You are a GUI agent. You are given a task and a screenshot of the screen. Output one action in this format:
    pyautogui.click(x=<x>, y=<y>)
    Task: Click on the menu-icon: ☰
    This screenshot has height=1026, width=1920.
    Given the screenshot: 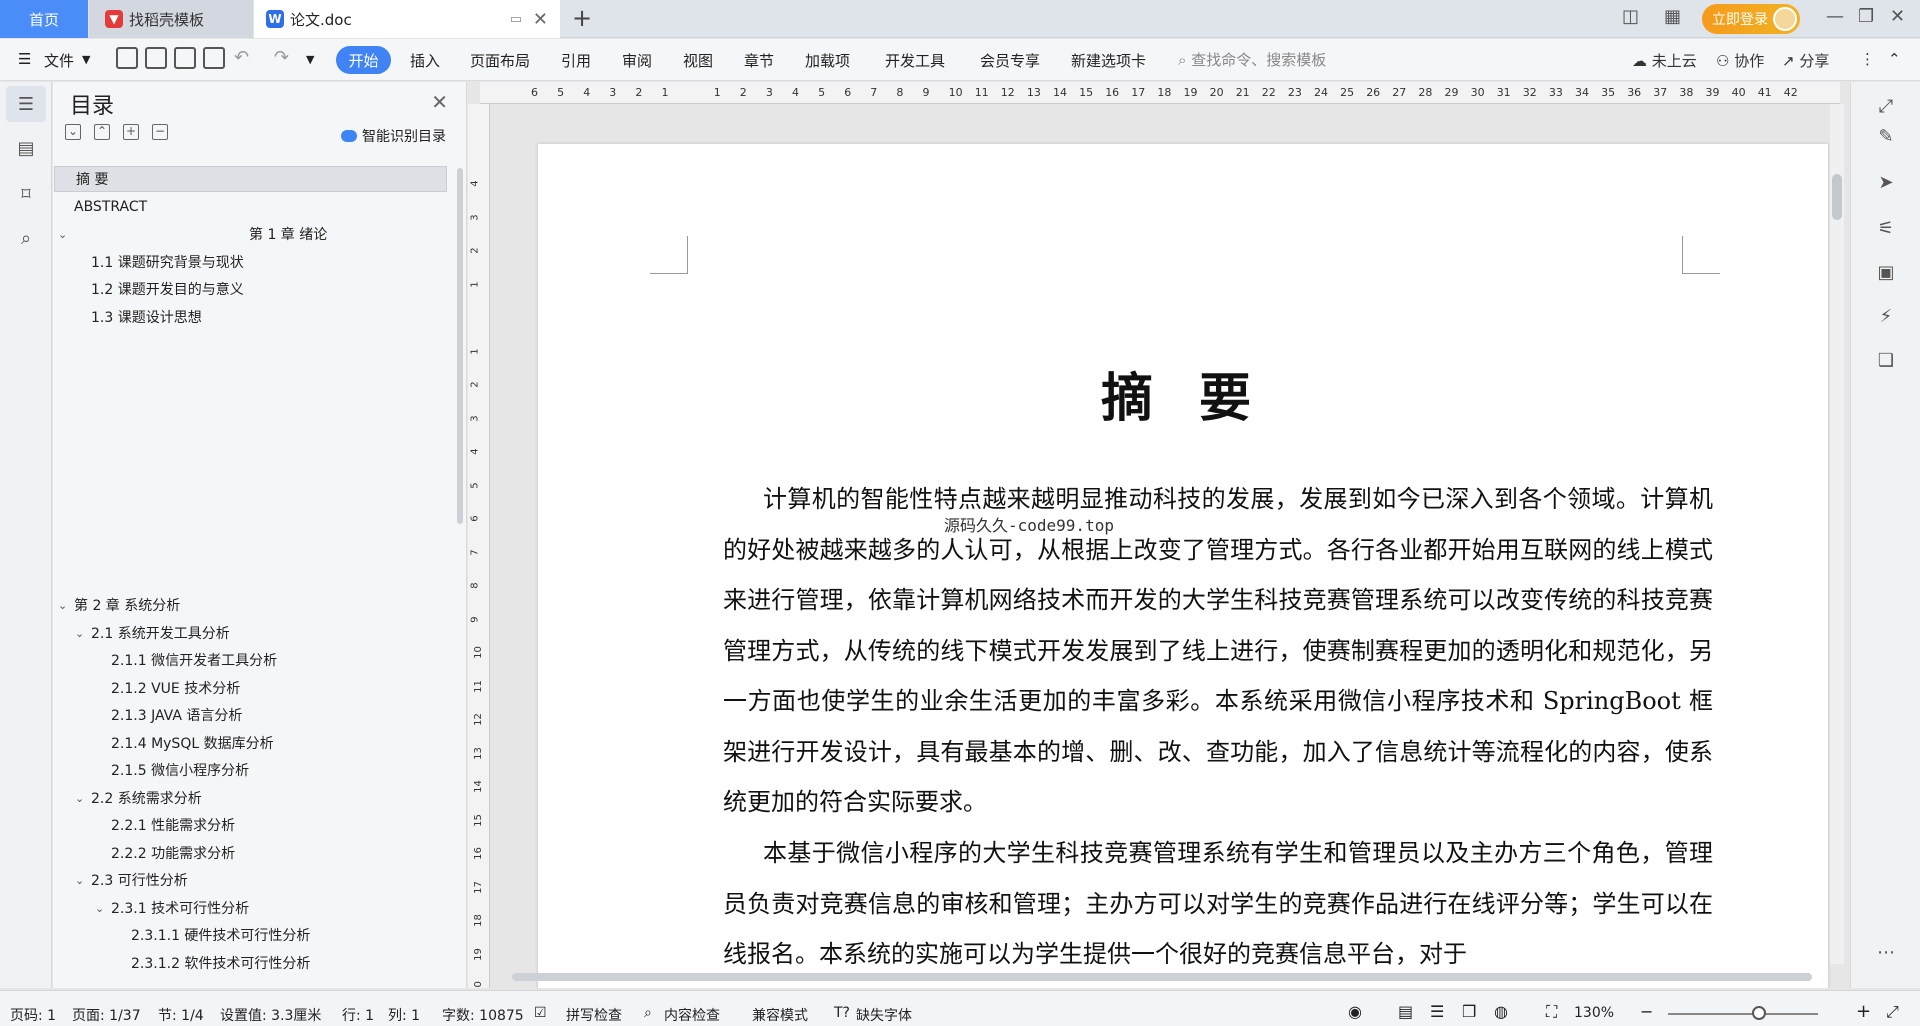 What is the action you would take?
    pyautogui.click(x=24, y=59)
    